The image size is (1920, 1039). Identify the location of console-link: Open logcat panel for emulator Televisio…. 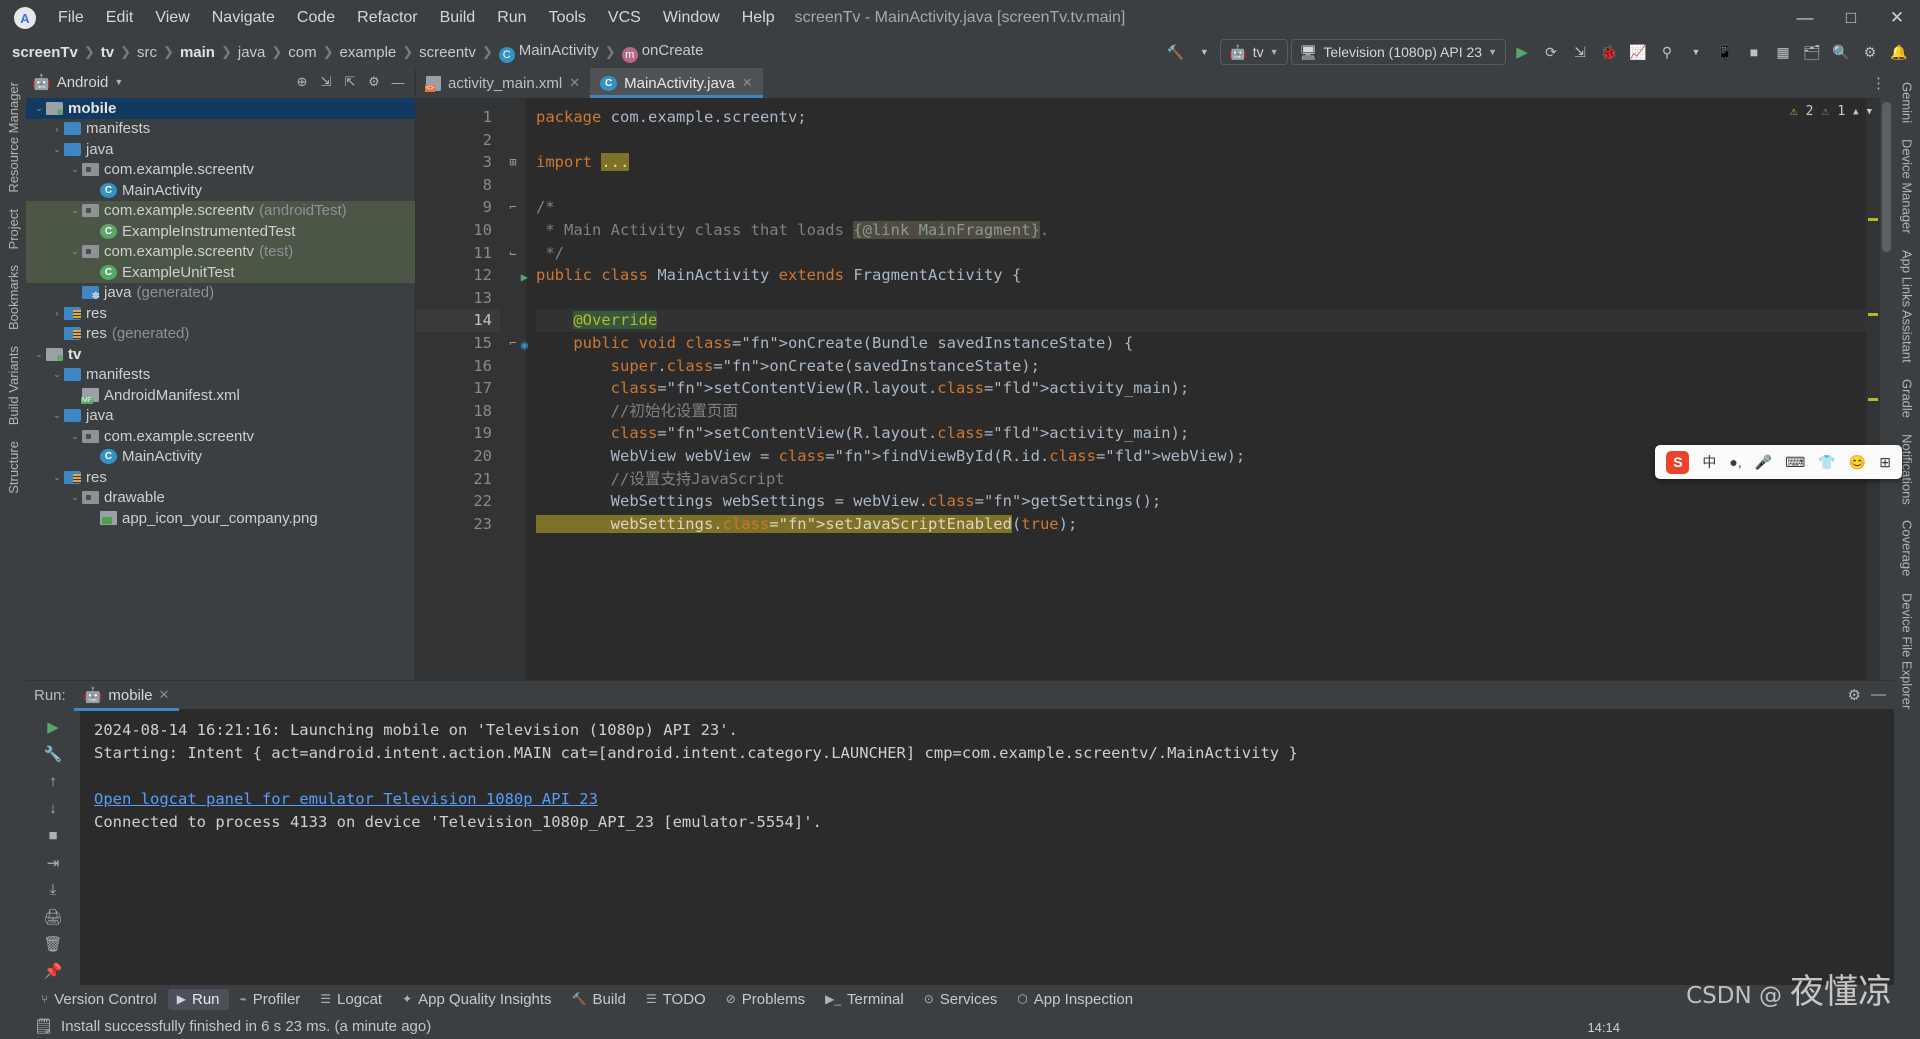
(987, 799).